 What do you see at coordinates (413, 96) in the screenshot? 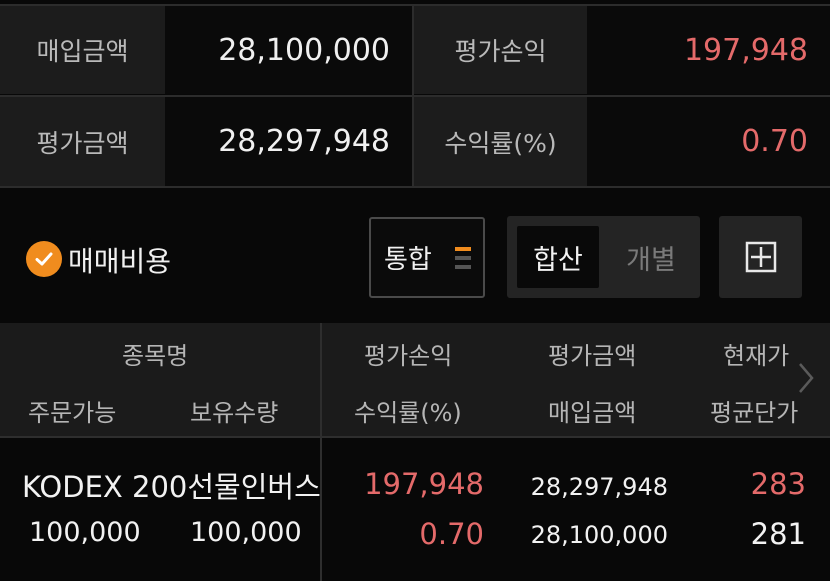
I see `summary-col-divider` at bounding box center [413, 96].